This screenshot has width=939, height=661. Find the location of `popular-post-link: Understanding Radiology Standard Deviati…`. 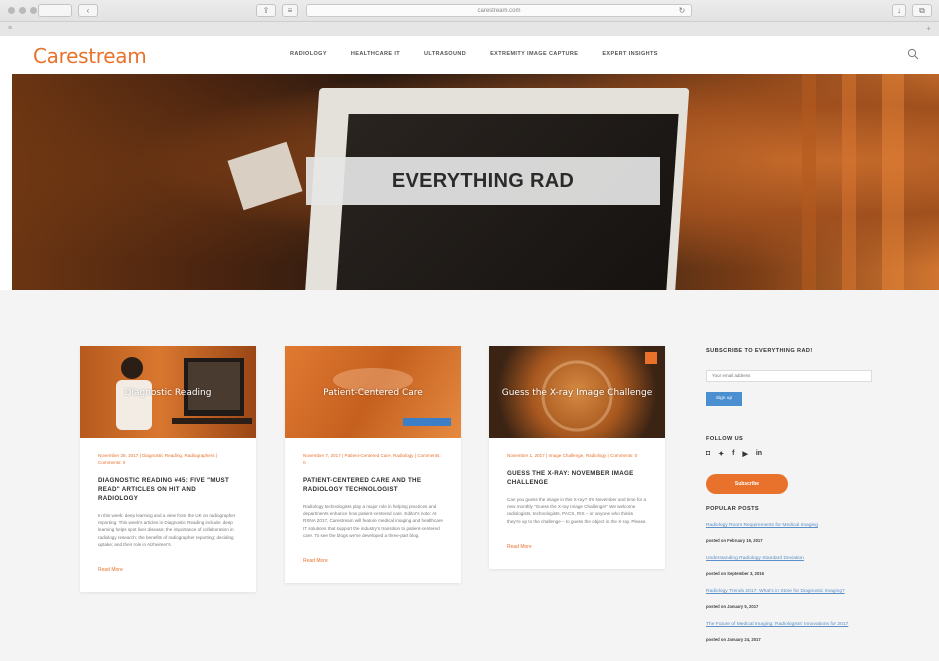

popular-post-link: Understanding Radiology Standard Deviati… is located at coordinates (801, 558).